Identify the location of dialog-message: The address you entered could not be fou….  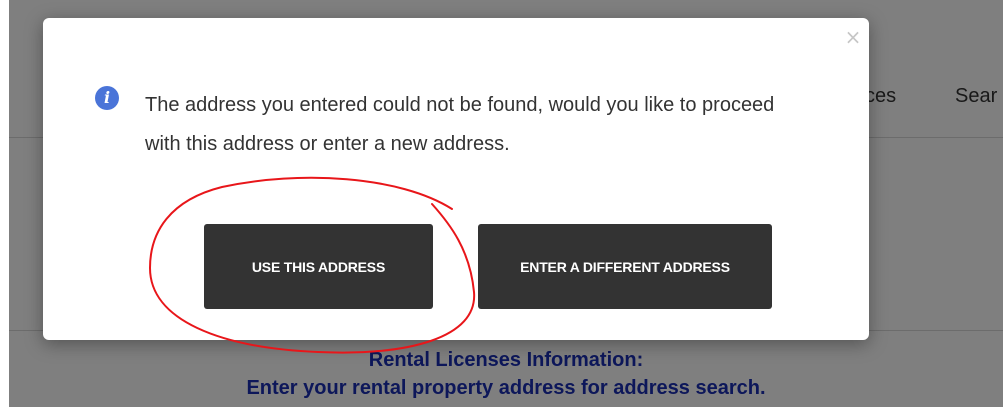
(460, 124).